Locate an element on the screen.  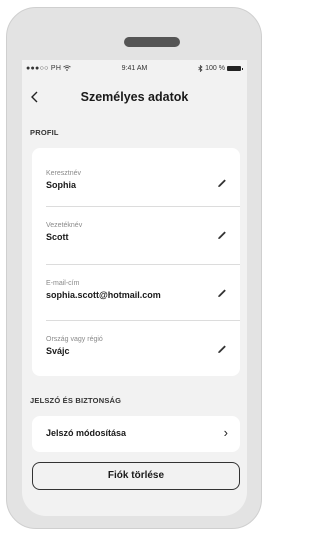
security-section-title: JELSZÓ ÉS BIZTONSÁG is located at coordinates (76, 400).